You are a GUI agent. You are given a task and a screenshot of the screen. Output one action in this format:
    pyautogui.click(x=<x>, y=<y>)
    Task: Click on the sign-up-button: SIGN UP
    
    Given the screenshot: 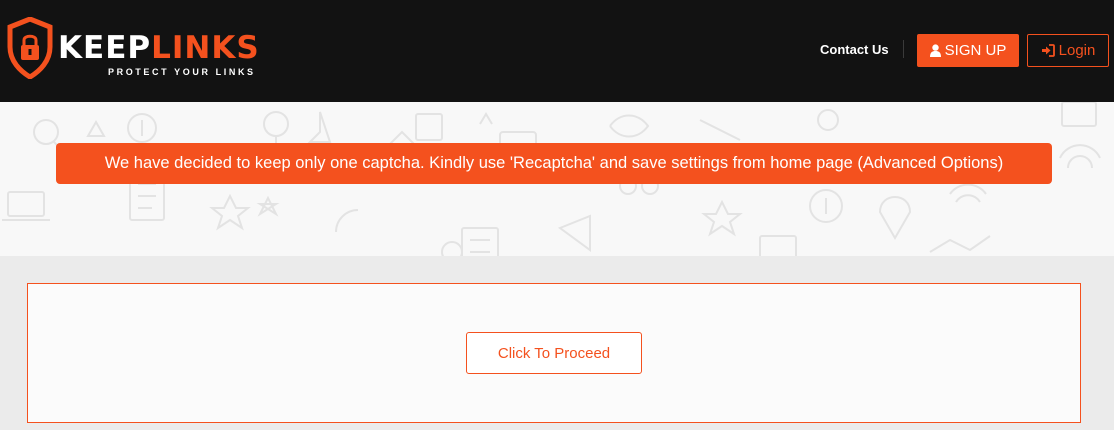 What is the action you would take?
    pyautogui.click(x=968, y=50)
    